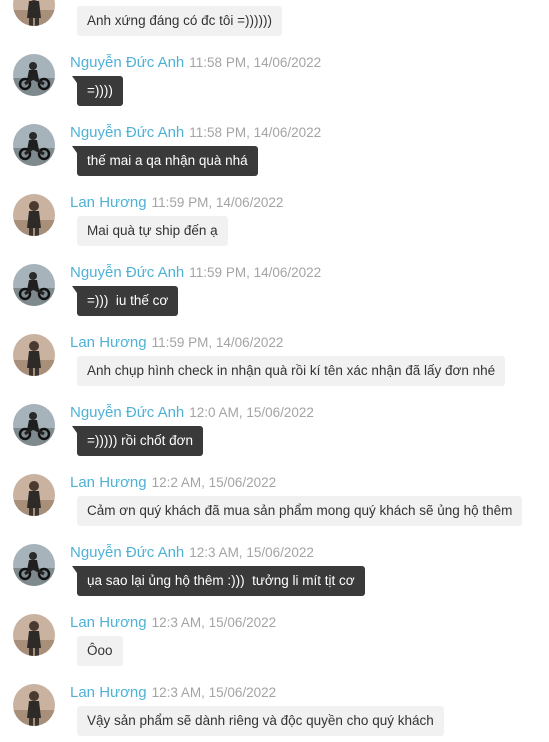  Describe the element at coordinates (97, 91) in the screenshot. I see `message-bubble: =))))` at that location.